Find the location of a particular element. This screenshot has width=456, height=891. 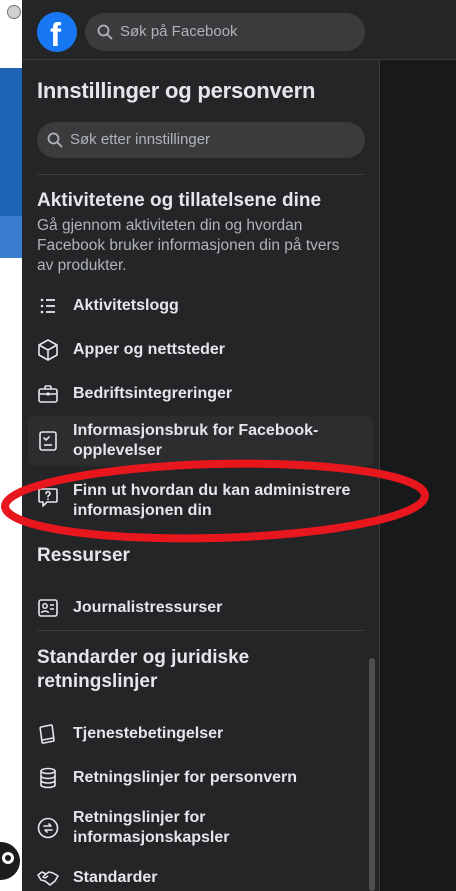

menu-item-label: Retningslinjer for informasjonskapsler is located at coordinates (151, 827).